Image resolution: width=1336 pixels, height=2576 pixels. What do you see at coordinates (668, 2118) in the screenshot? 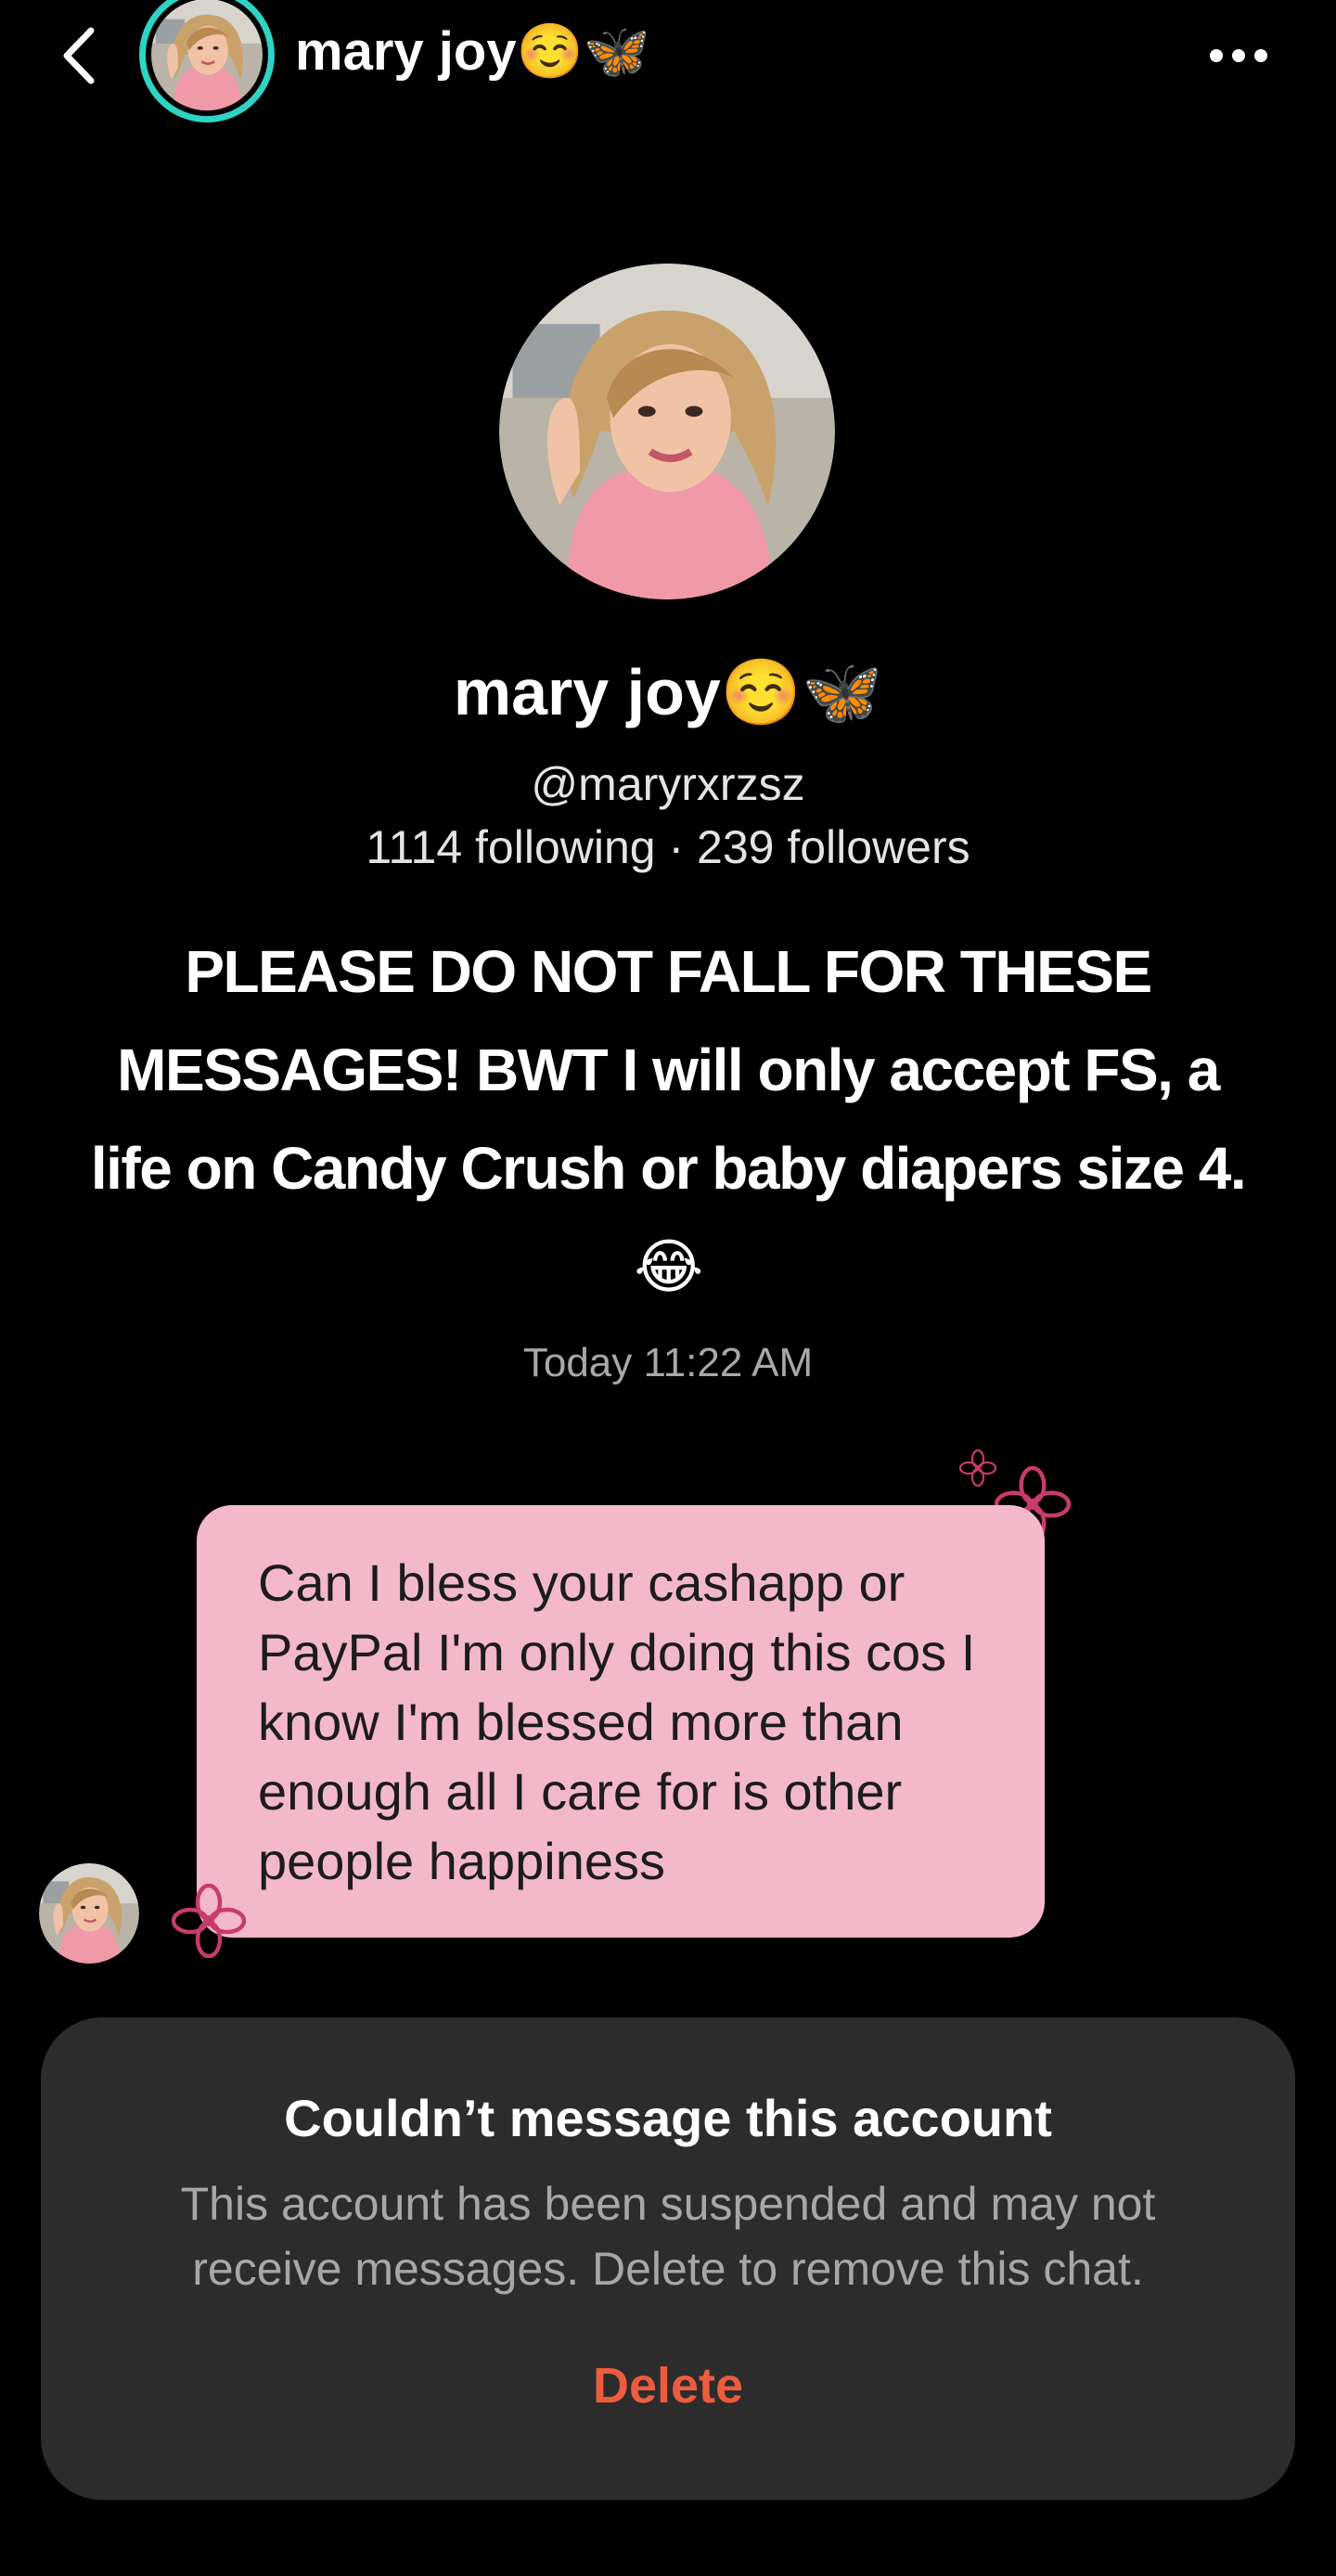
I see `notice-title: Couldn’t message this account` at bounding box center [668, 2118].